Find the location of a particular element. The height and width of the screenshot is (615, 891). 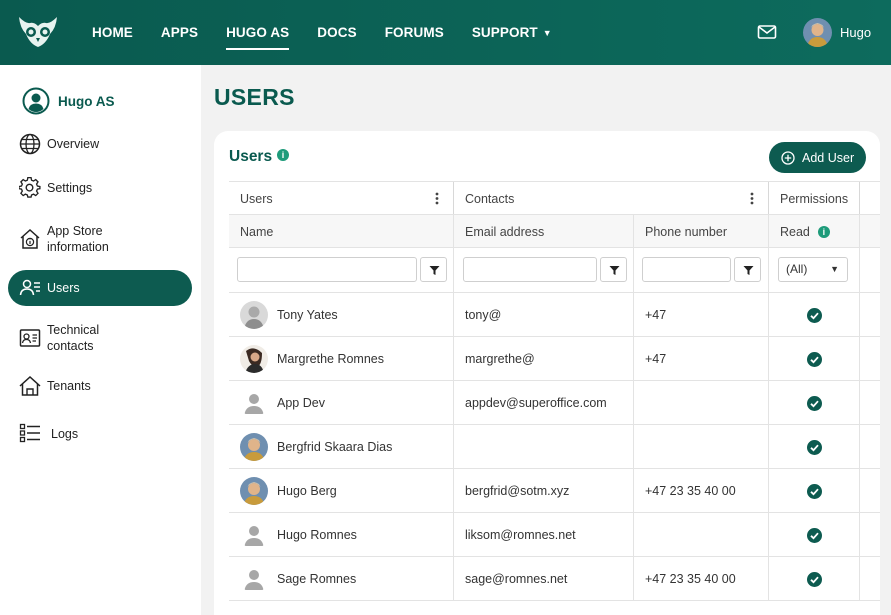

account-circle-icon is located at coordinates (36, 101).